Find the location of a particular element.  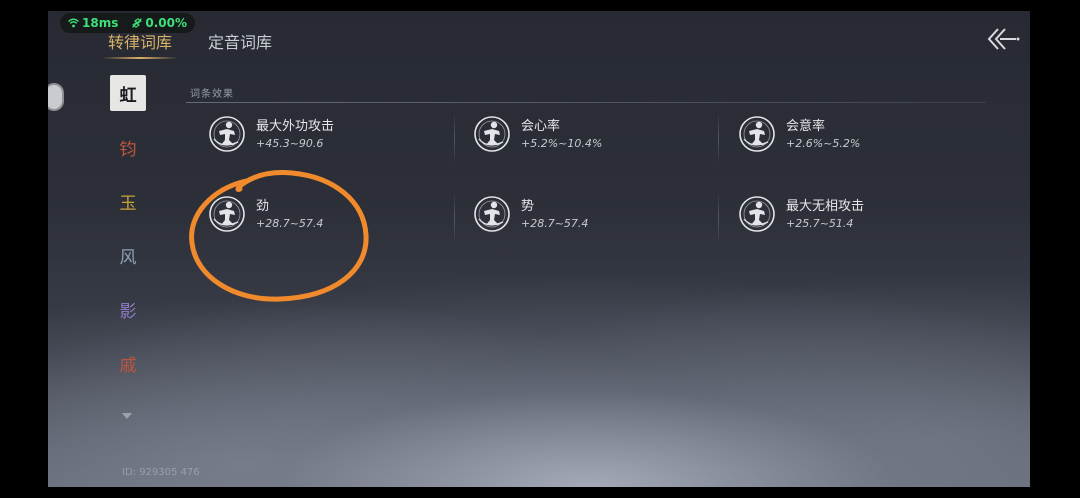

loss-group: 0.00% is located at coordinates (159, 23).